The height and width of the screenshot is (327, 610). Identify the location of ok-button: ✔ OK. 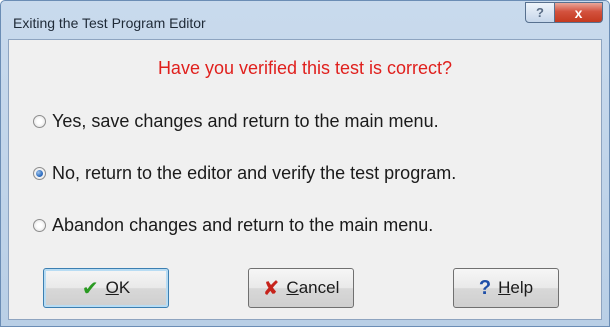
(106, 288).